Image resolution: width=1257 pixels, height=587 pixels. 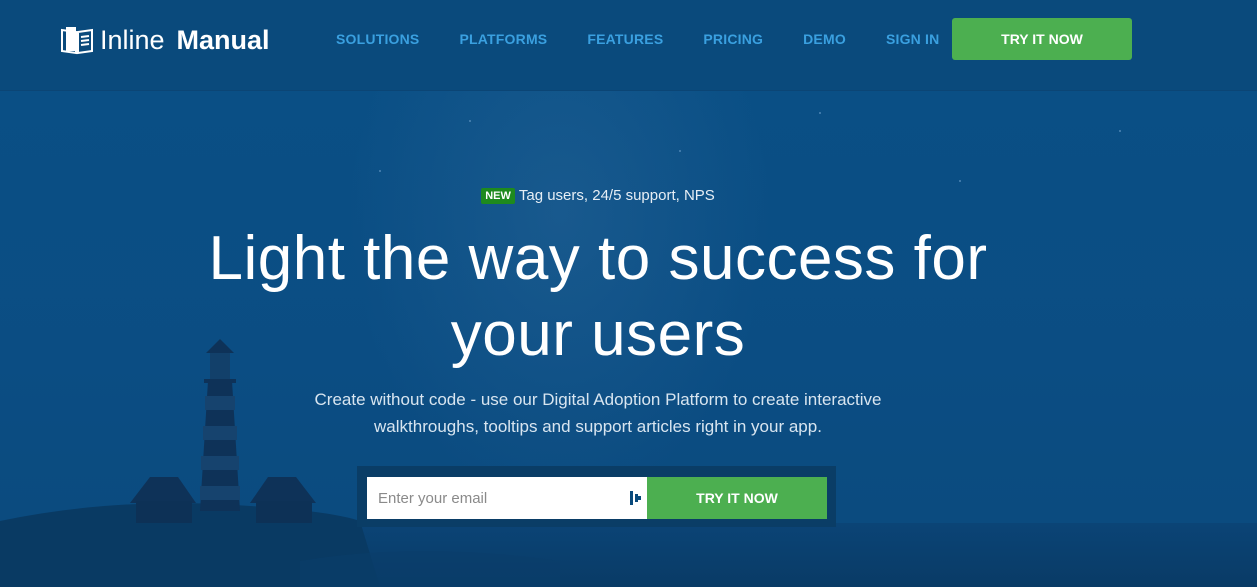 I want to click on signup-form: TRY IT NOW, so click(x=596, y=496).